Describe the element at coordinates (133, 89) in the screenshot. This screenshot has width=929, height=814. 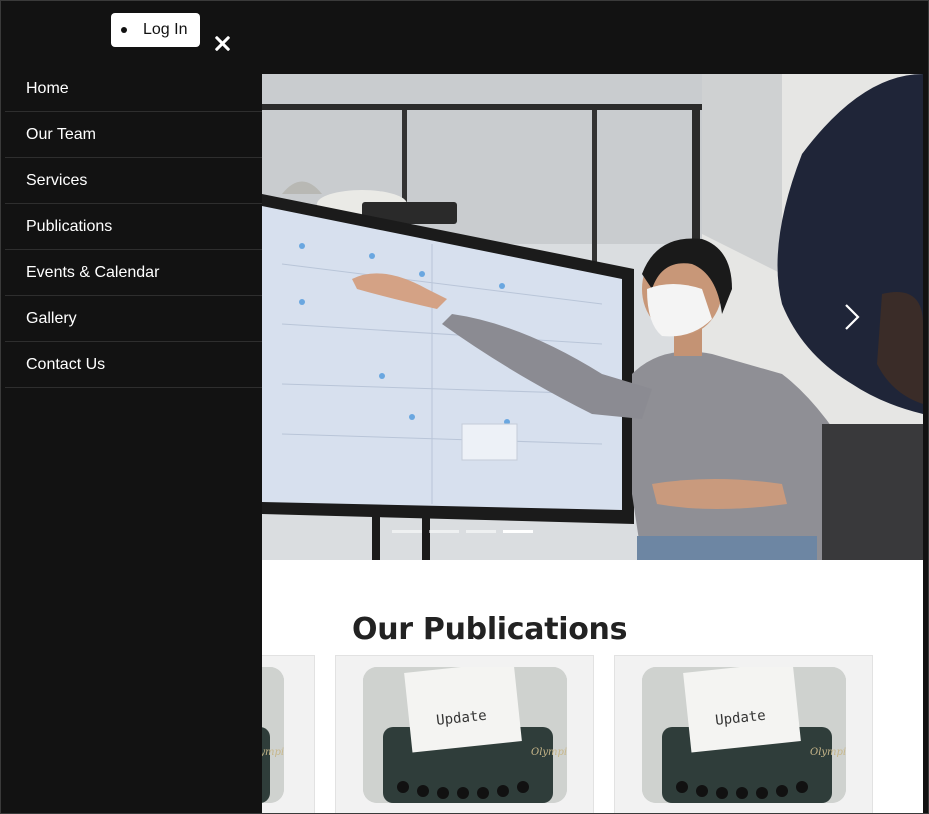
I see `sidebar-item-home: Home` at that location.